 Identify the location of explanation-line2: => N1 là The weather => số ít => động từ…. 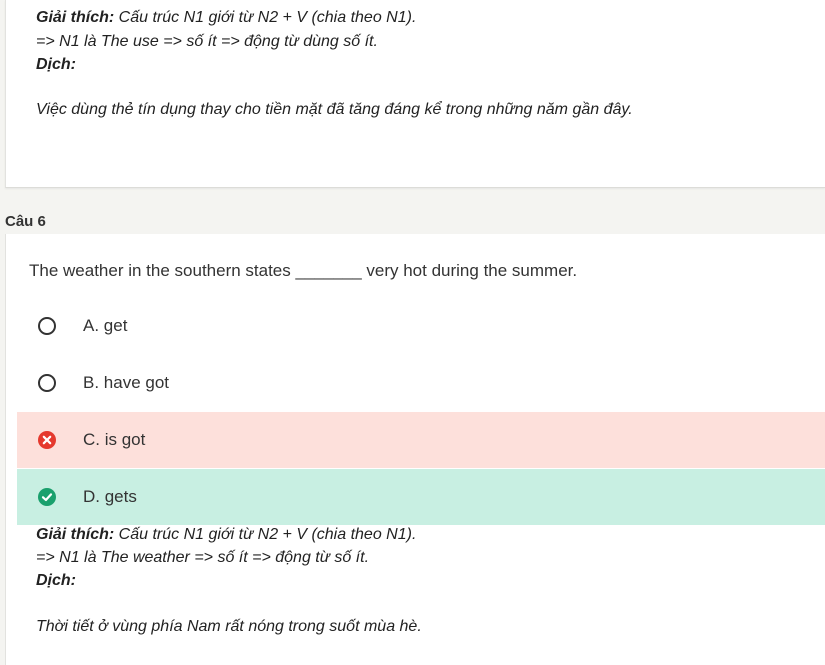
(203, 557).